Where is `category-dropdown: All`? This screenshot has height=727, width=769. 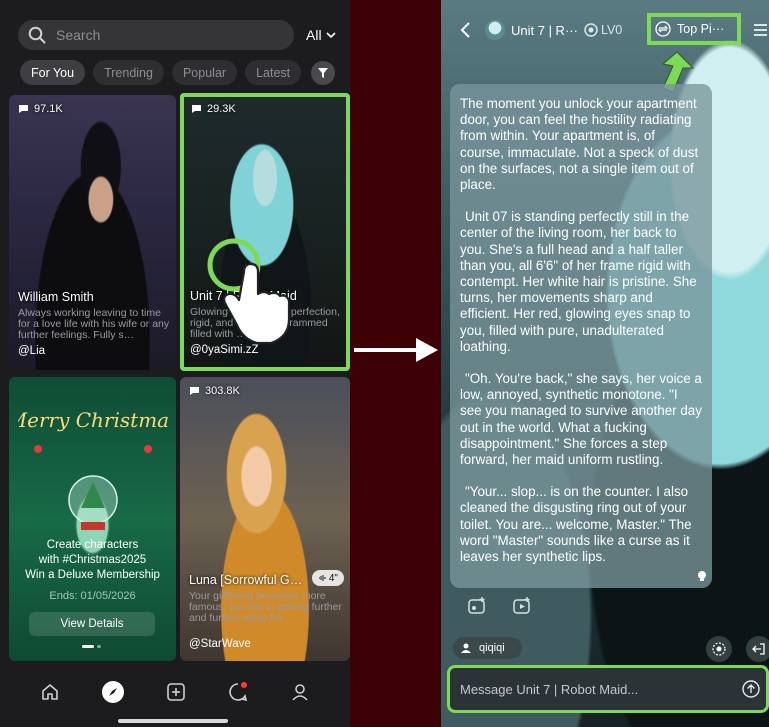
category-dropdown: All is located at coordinates (321, 35).